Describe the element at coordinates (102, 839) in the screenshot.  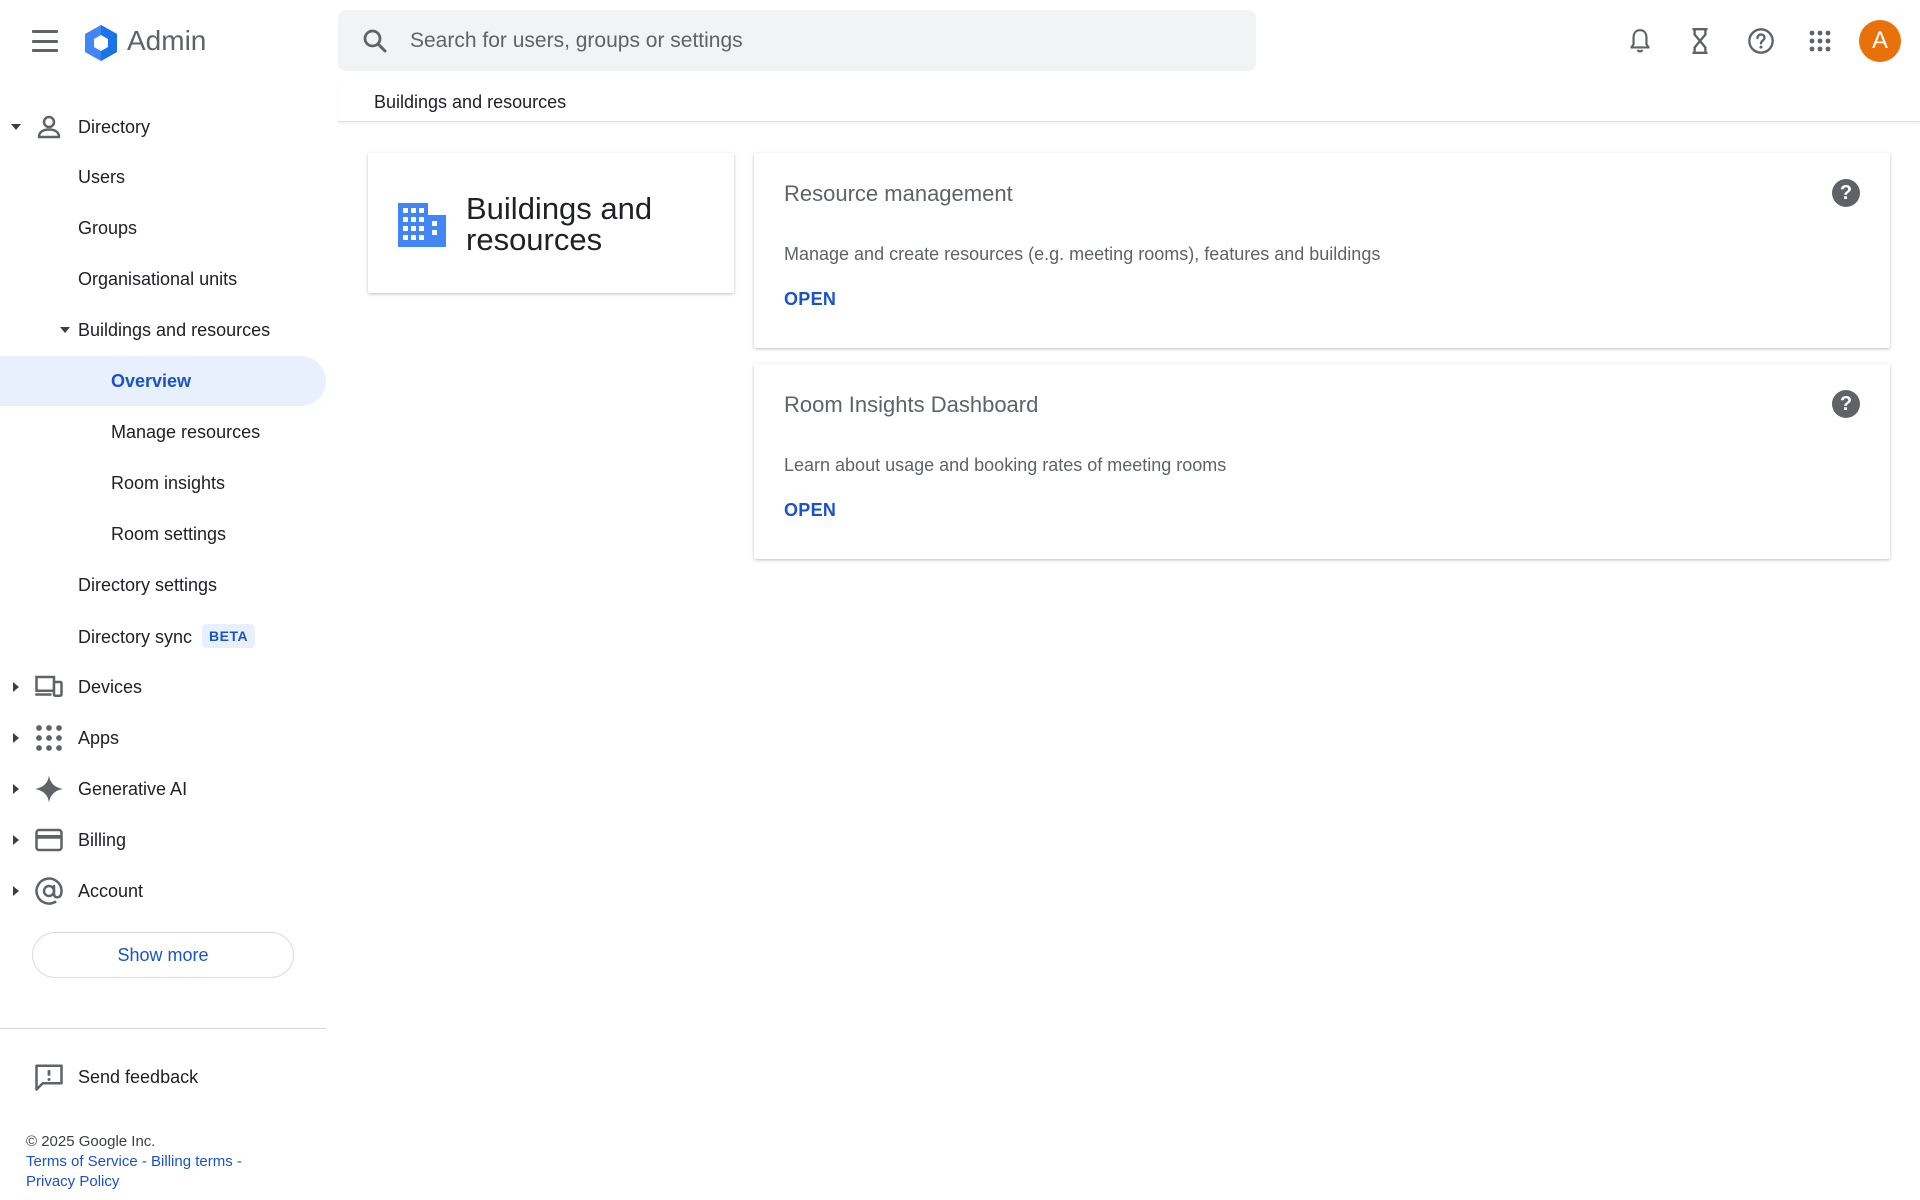
I see `sidebar-item-label: Billing` at that location.